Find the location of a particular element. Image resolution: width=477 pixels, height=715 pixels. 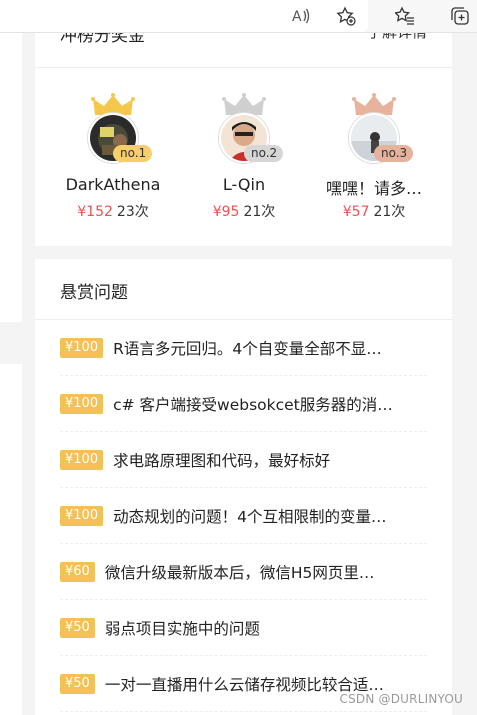

rank-user-name: L-Qin is located at coordinates (244, 184).